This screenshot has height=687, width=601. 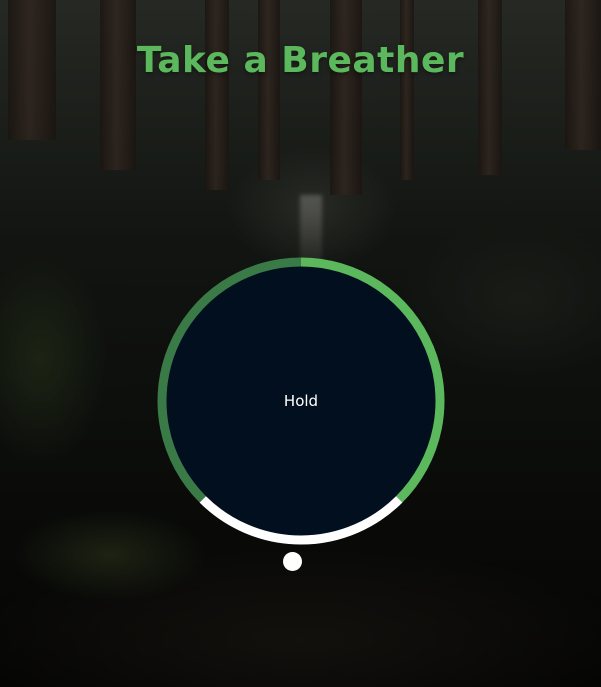 What do you see at coordinates (292, 561) in the screenshot?
I see `progress-indicator-dot` at bounding box center [292, 561].